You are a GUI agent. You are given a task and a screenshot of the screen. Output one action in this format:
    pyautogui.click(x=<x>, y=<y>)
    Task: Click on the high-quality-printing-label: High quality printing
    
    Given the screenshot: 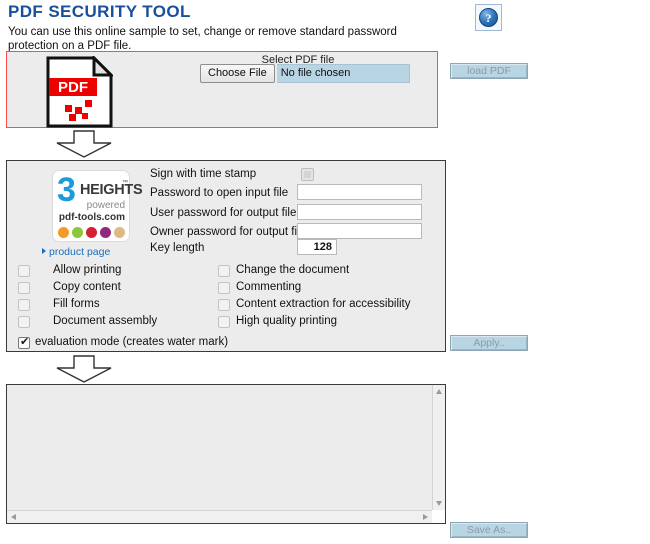 What is the action you would take?
    pyautogui.click(x=287, y=321)
    